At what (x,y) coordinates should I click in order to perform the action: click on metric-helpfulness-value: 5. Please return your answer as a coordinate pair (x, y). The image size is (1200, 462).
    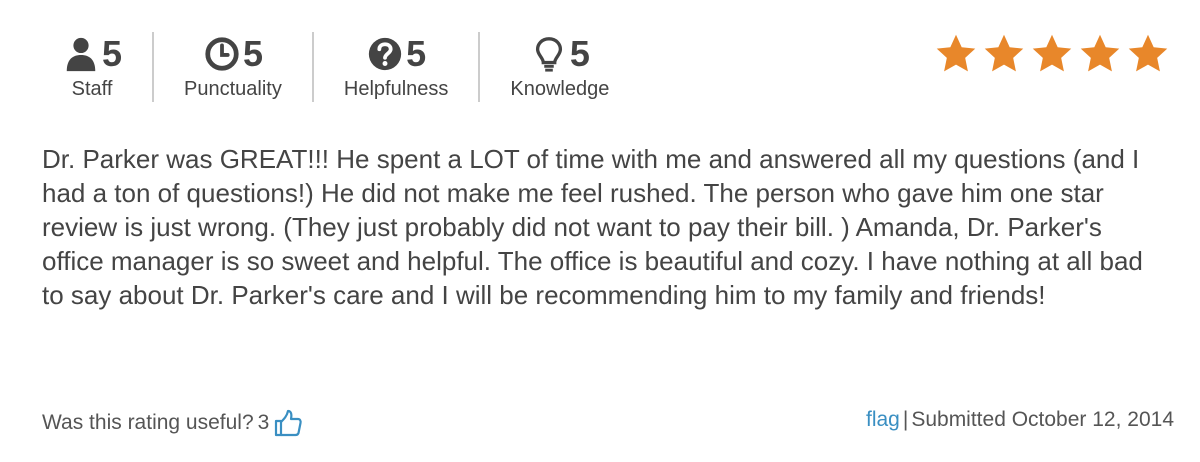
    Looking at the image, I should click on (416, 53).